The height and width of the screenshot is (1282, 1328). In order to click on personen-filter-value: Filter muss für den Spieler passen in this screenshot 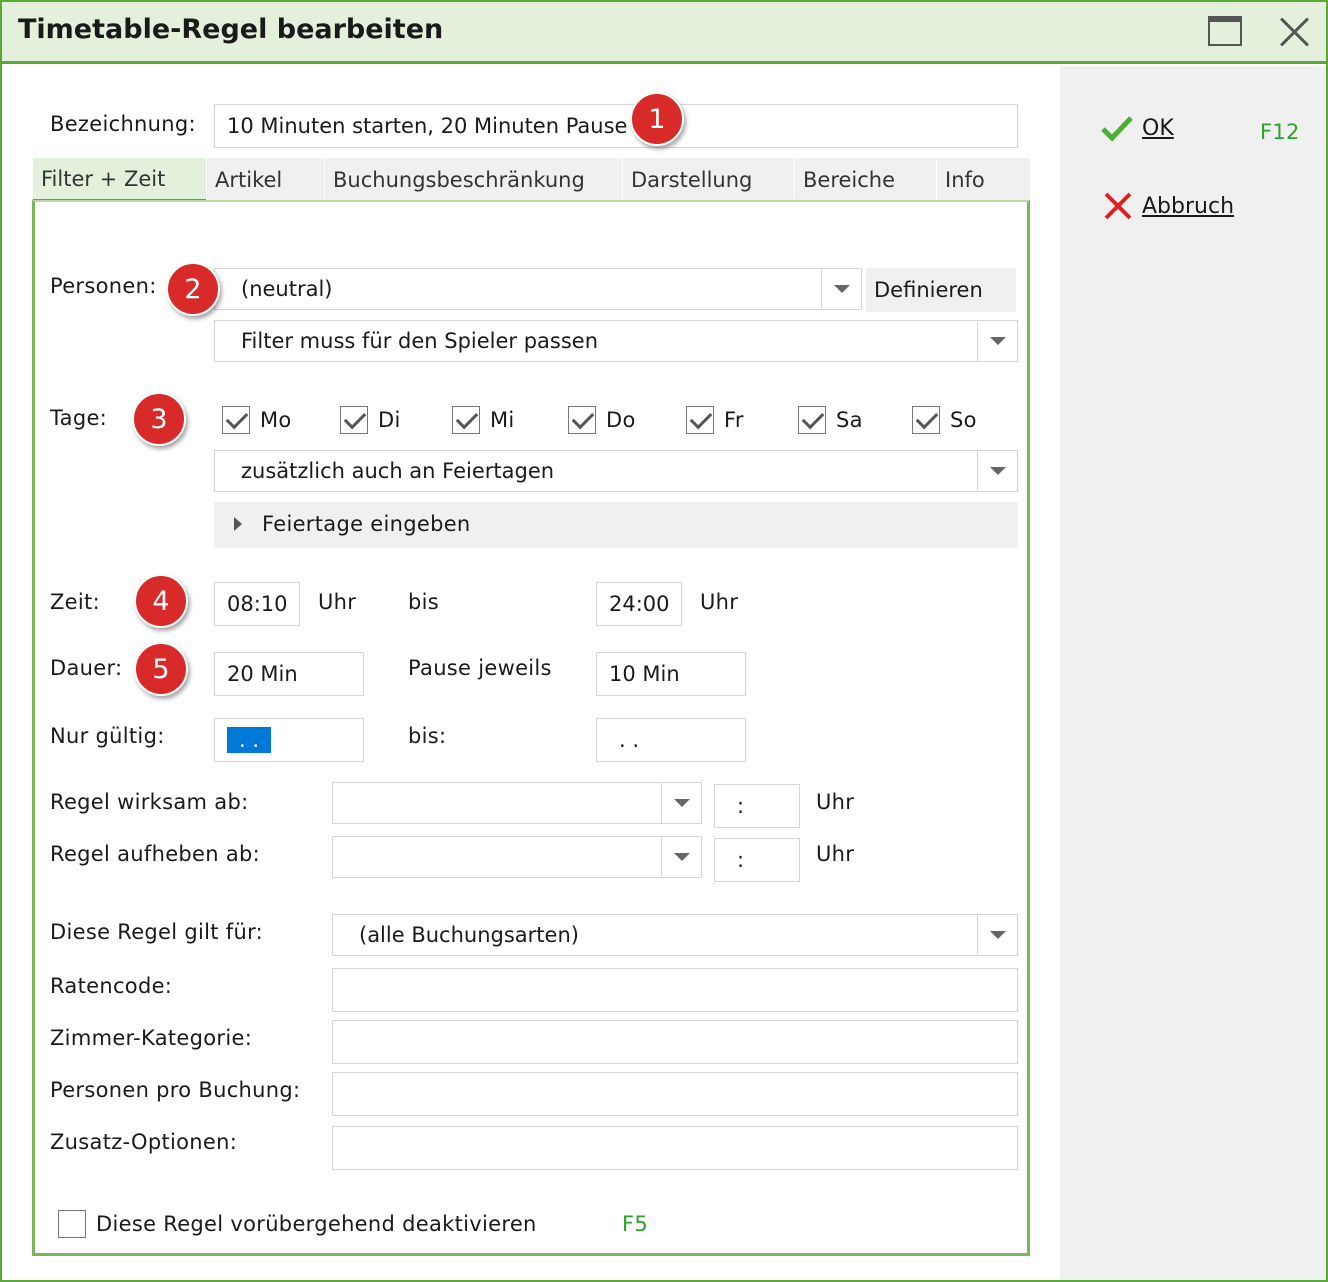, I will do `click(420, 341)`.